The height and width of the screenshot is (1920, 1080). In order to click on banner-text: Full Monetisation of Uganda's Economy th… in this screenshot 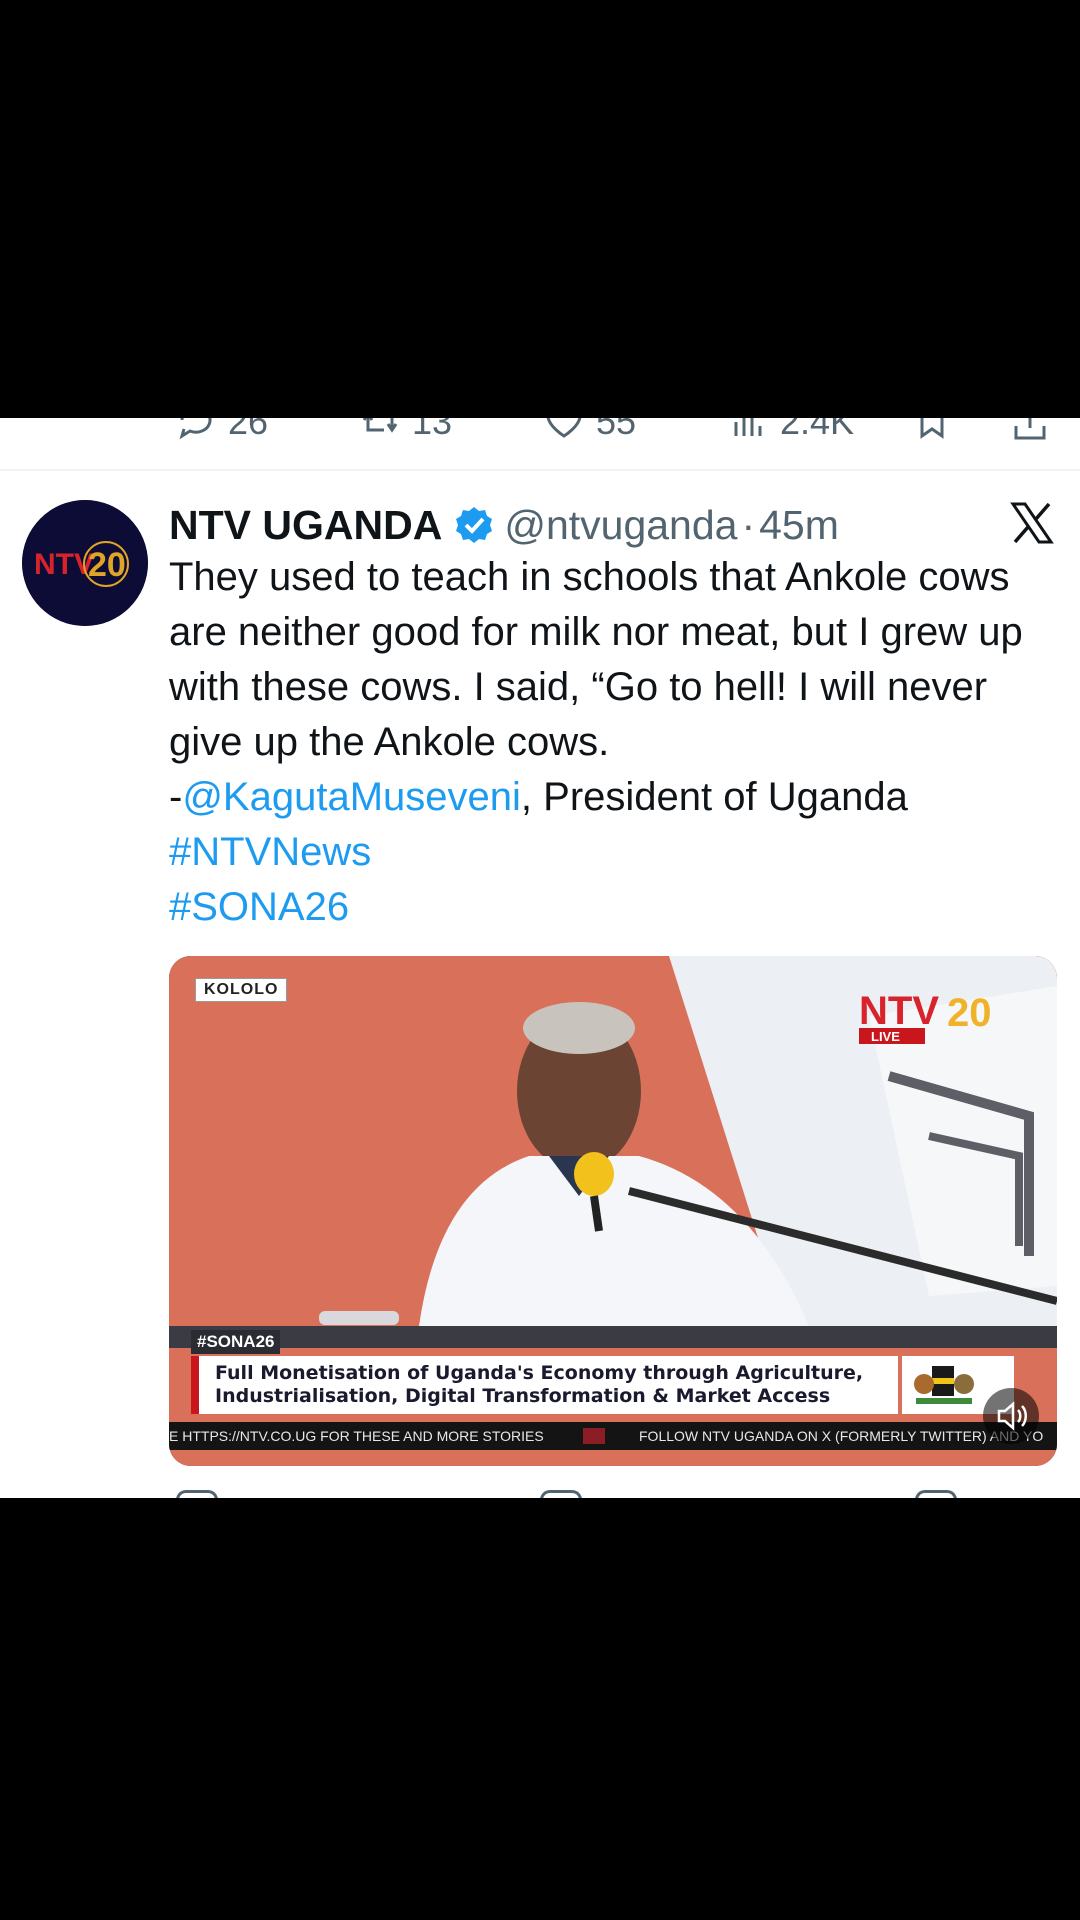, I will do `click(539, 1384)`.